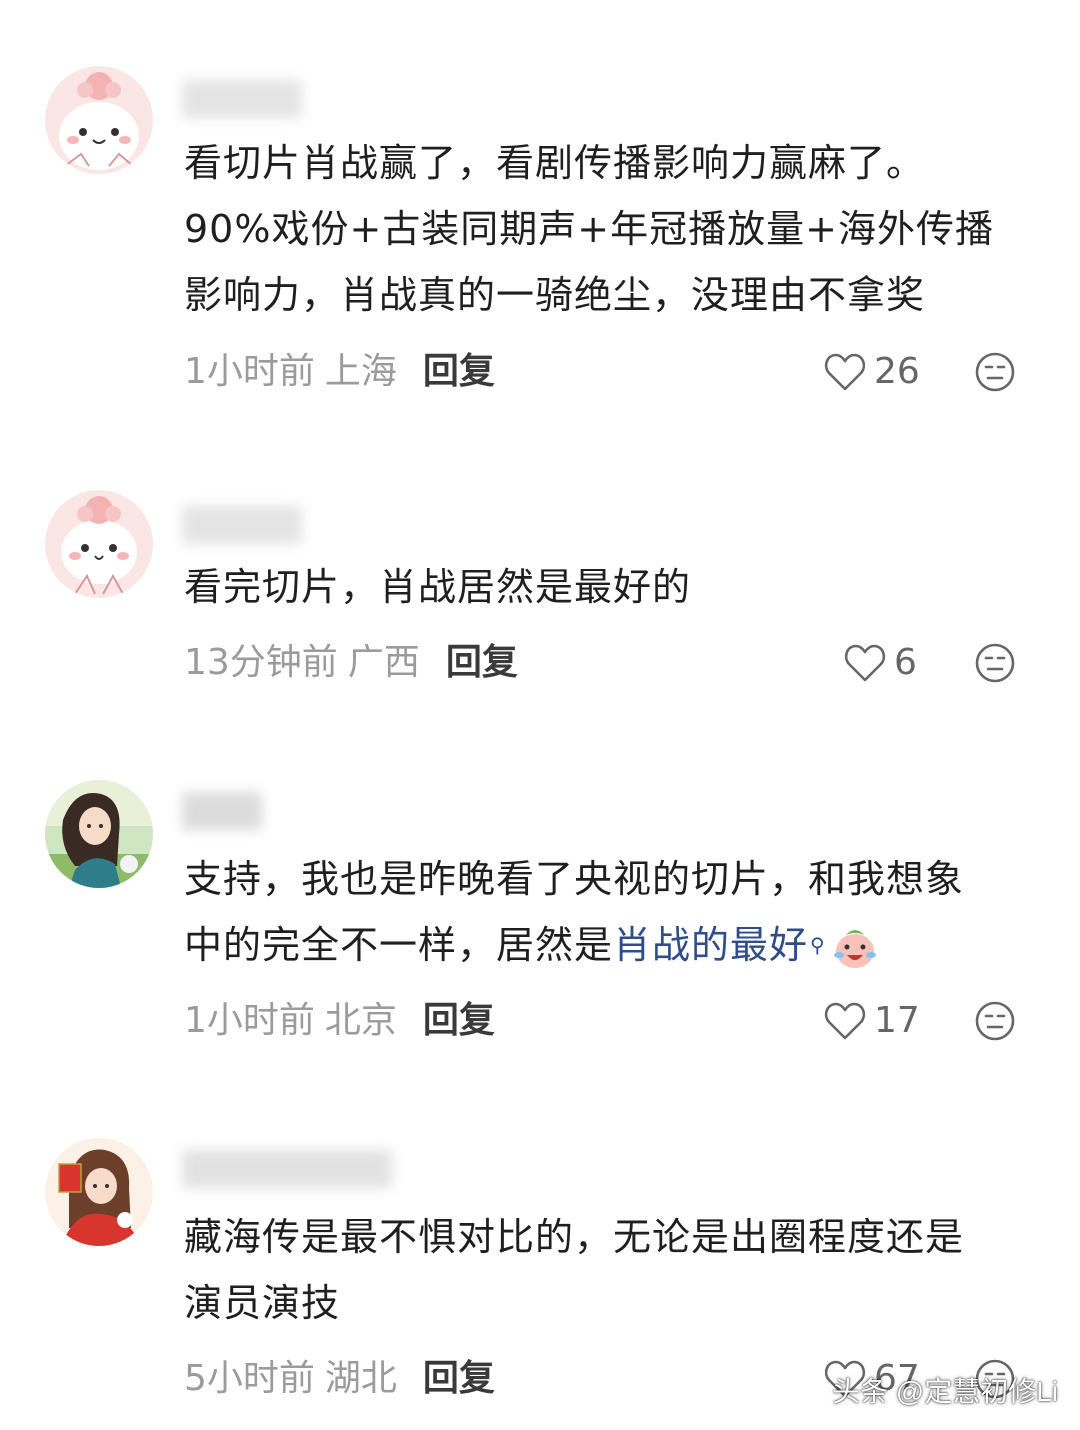 This screenshot has width=1080, height=1430. Describe the element at coordinates (360, 1020) in the screenshot. I see `comment-location: 北京` at that location.